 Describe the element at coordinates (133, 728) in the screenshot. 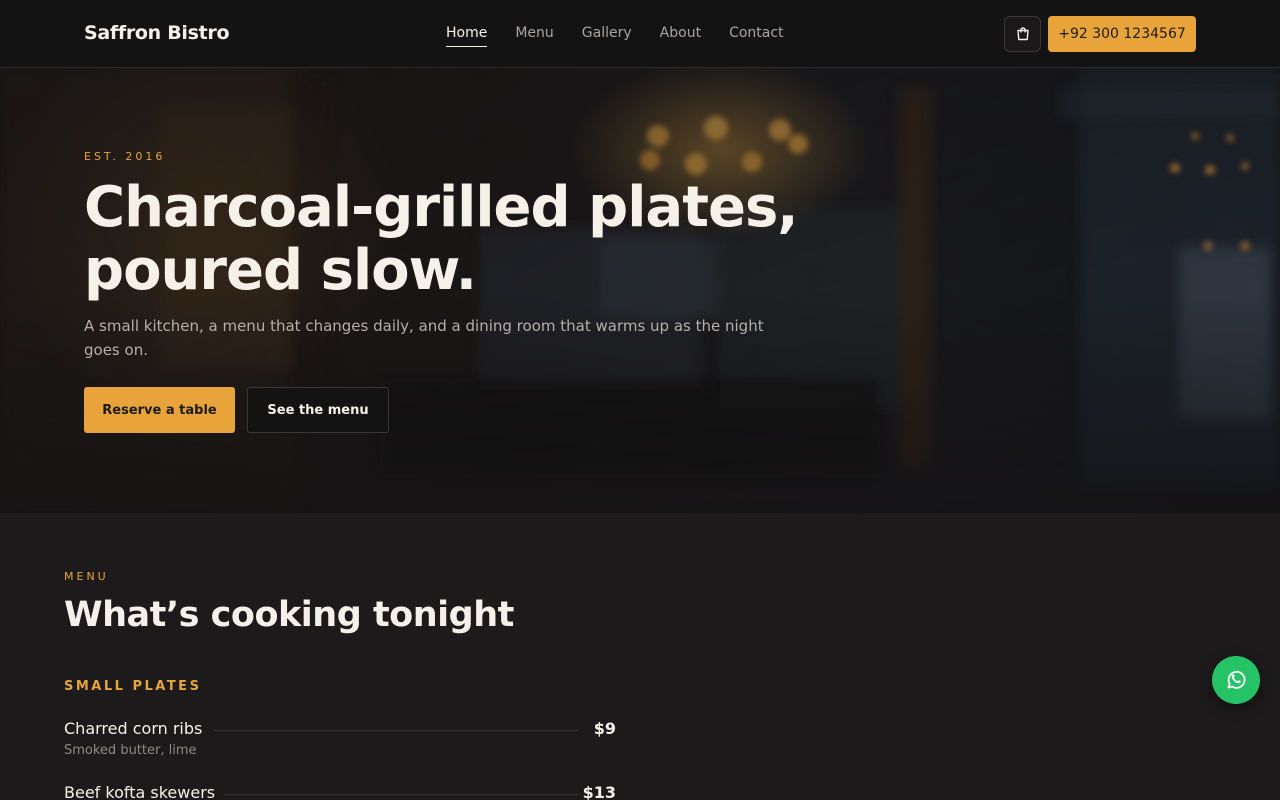

I see `menu-item-name: Charred corn ribs` at that location.